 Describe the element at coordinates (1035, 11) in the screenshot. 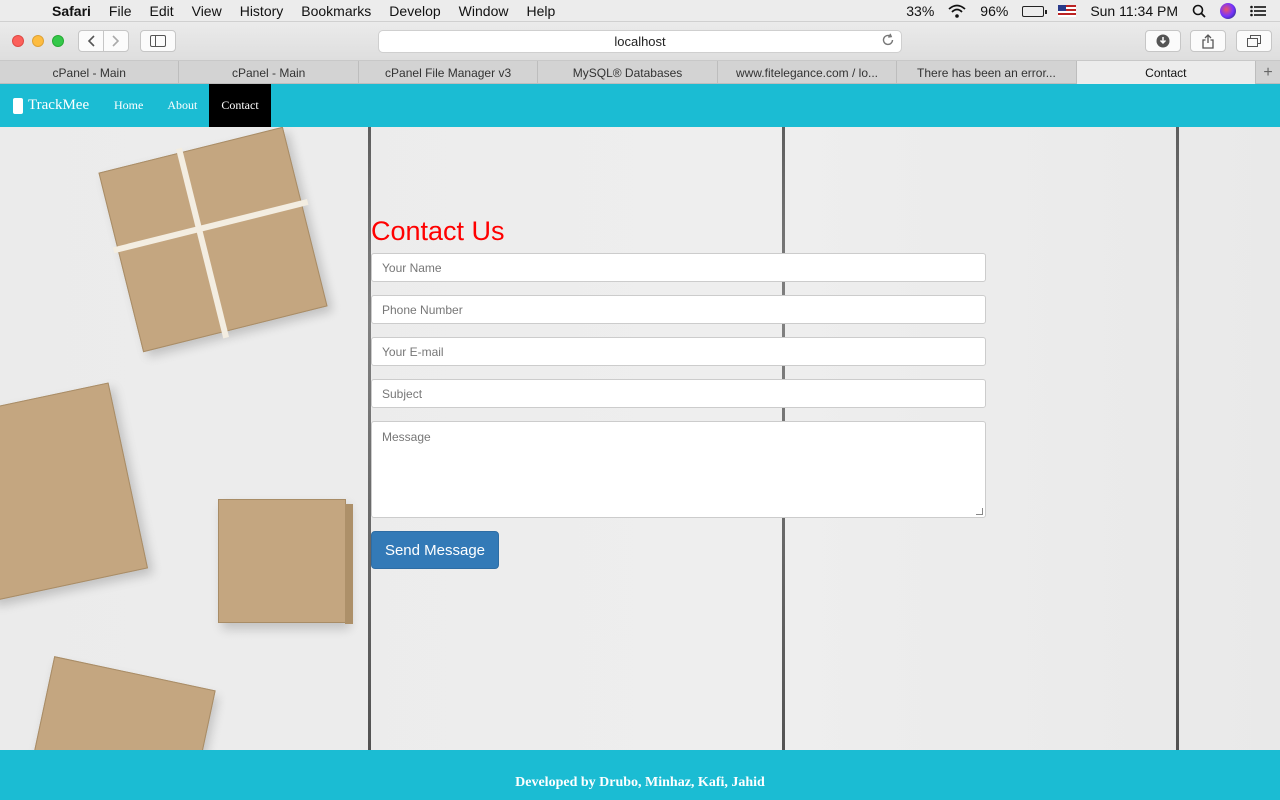

I see `battery-icon` at that location.